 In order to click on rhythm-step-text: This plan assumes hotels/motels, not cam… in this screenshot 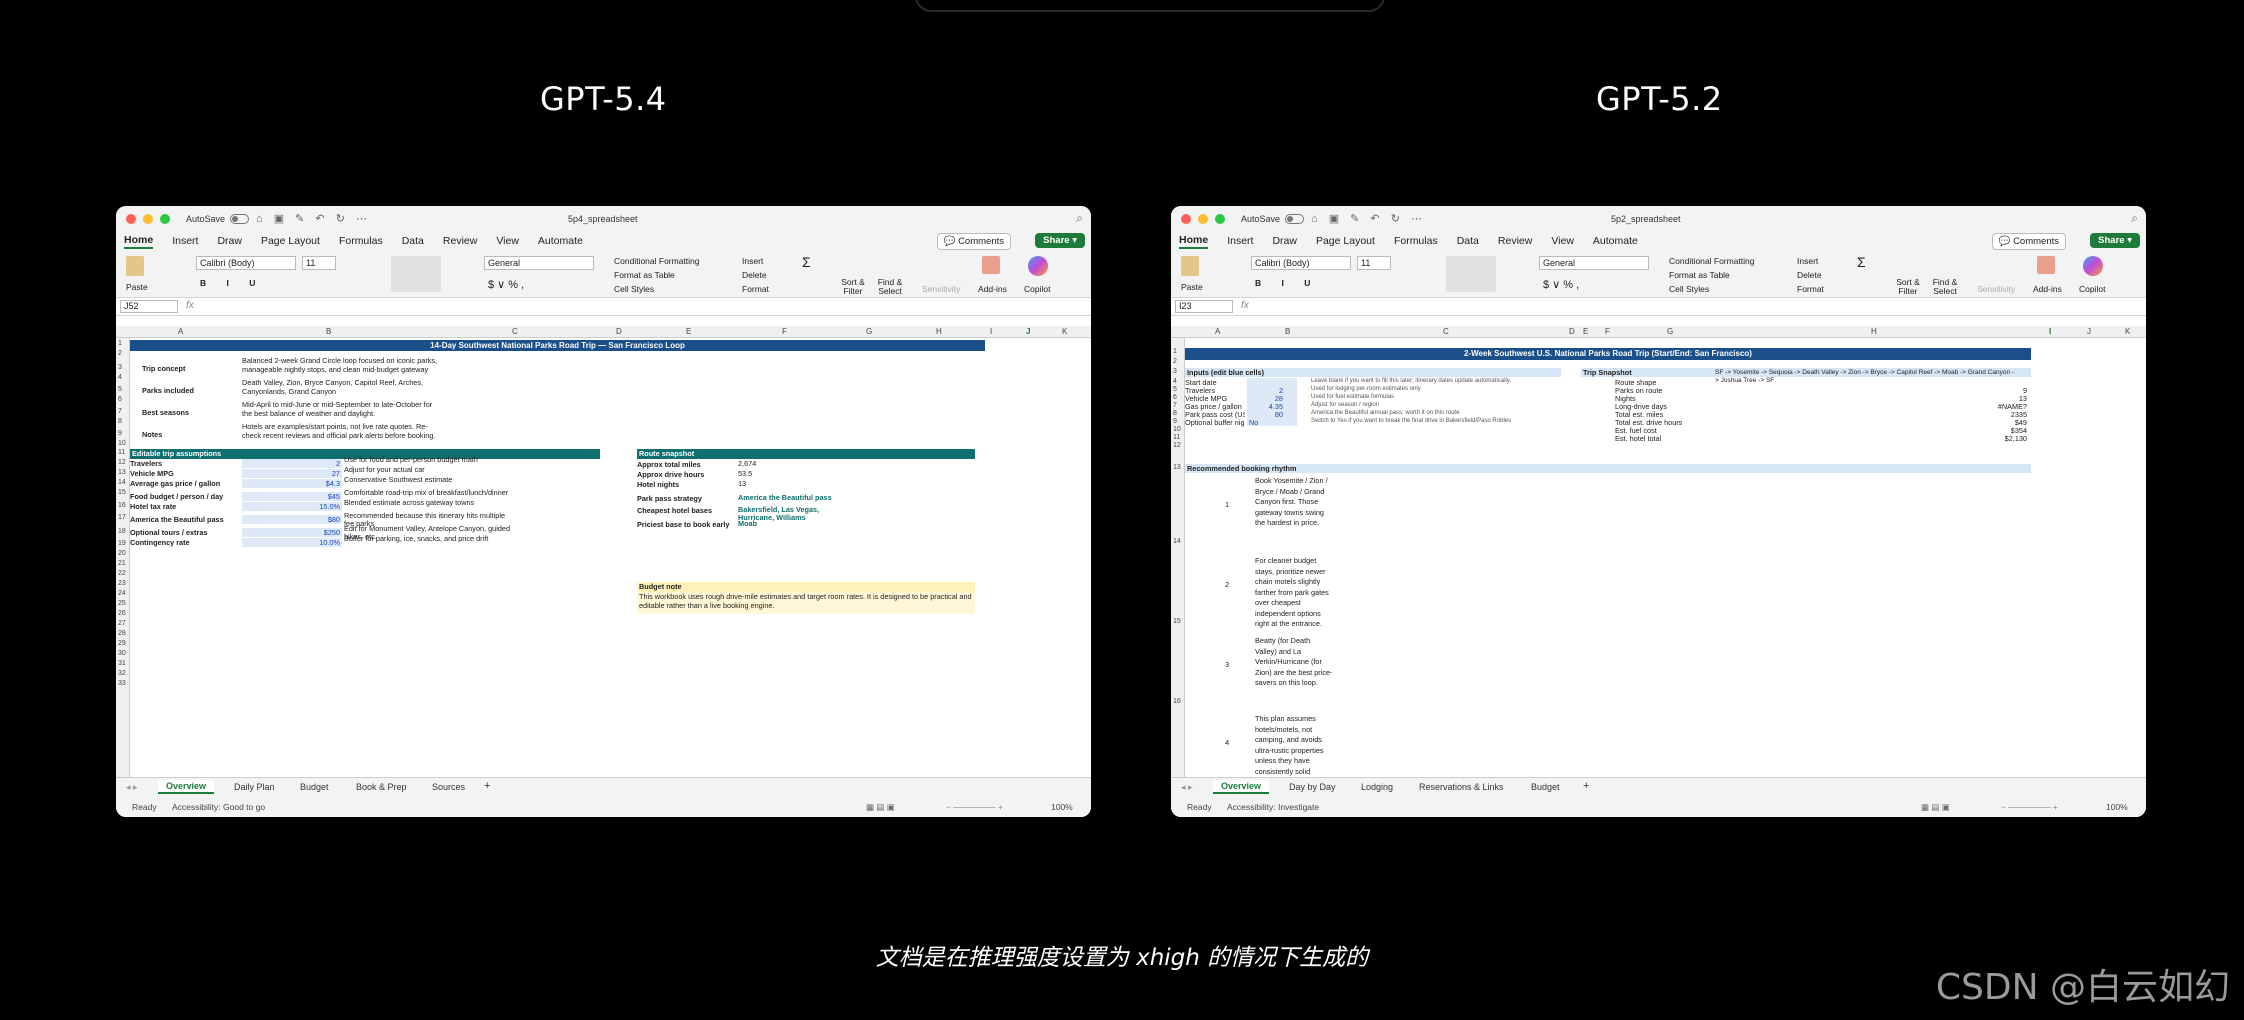, I will do `click(1294, 745)`.